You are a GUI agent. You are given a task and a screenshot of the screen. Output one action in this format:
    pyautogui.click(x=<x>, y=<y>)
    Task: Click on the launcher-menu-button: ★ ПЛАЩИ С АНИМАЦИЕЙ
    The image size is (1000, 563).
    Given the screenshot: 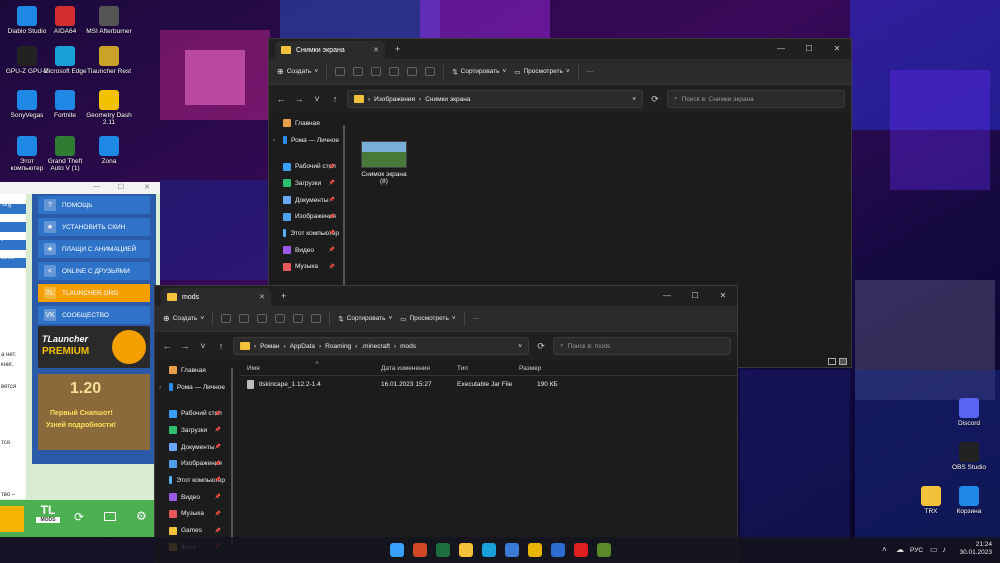 What is the action you would take?
    pyautogui.click(x=94, y=249)
    